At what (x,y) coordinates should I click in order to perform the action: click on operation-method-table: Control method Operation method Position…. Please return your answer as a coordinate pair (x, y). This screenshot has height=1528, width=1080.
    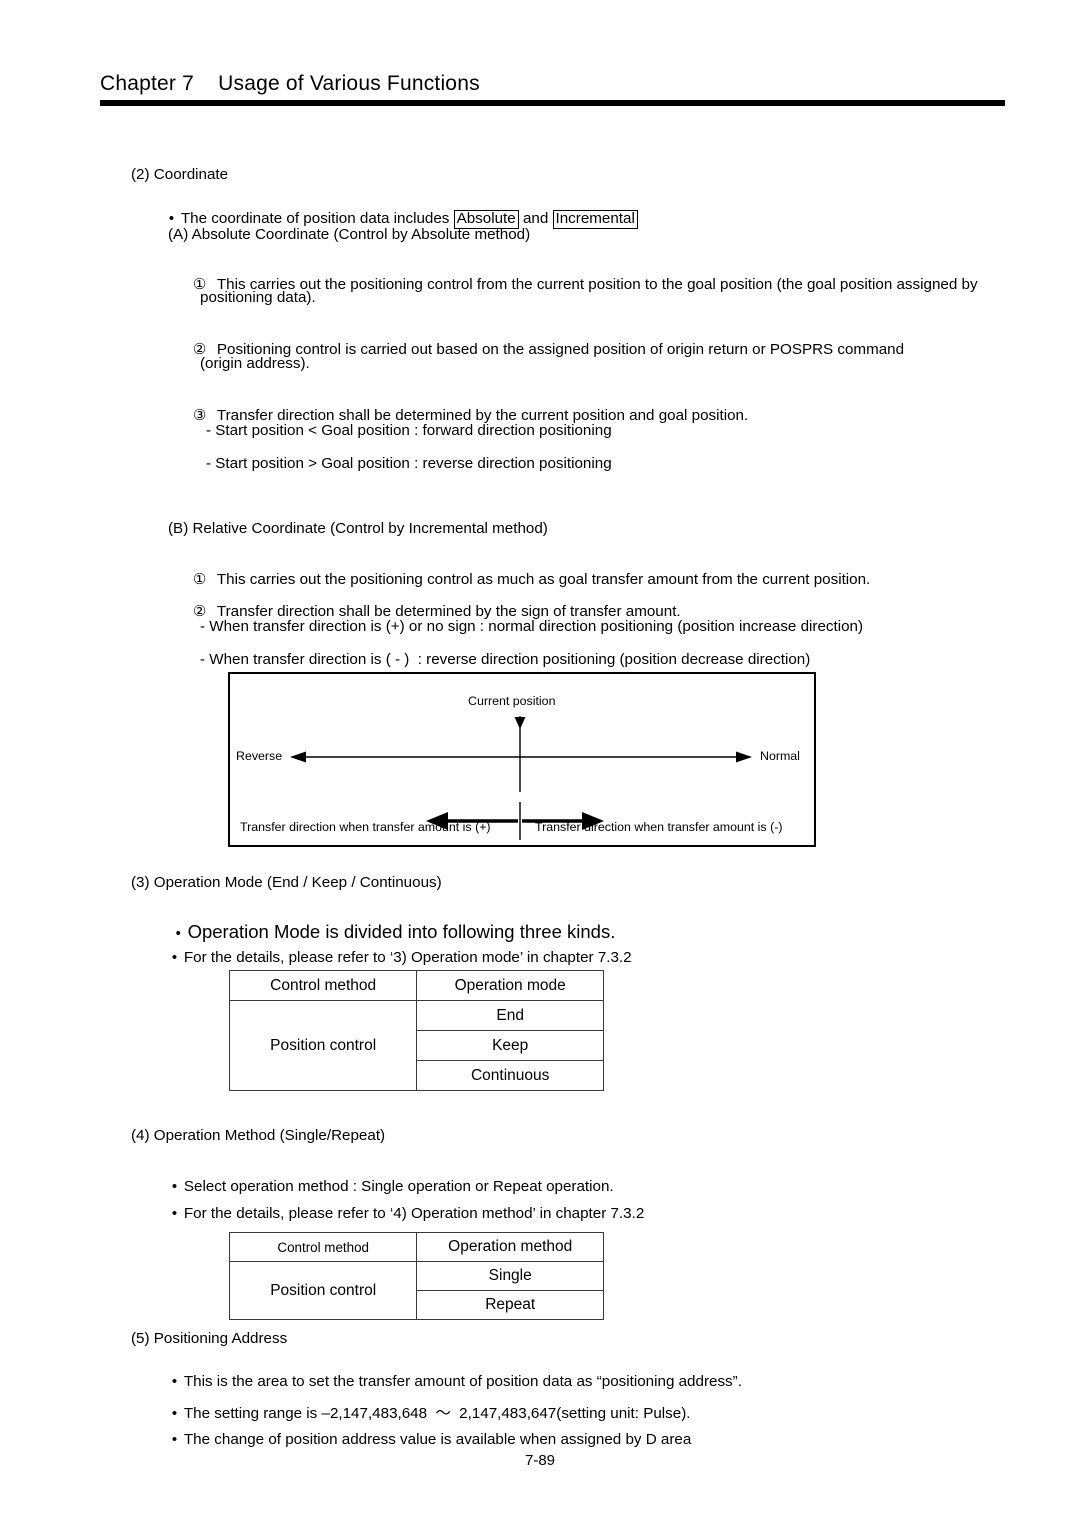
    Looking at the image, I should click on (416, 1276).